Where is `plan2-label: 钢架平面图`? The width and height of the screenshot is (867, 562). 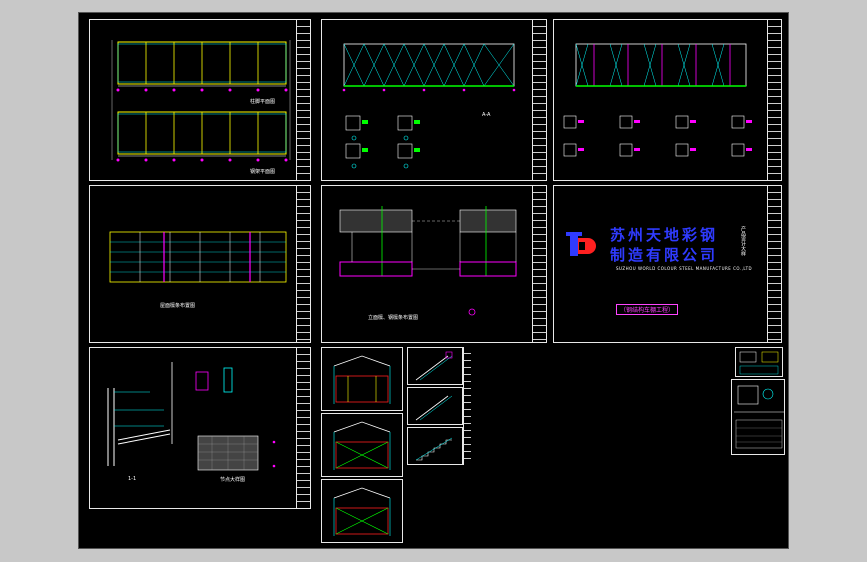 plan2-label: 钢架平面图 is located at coordinates (263, 172).